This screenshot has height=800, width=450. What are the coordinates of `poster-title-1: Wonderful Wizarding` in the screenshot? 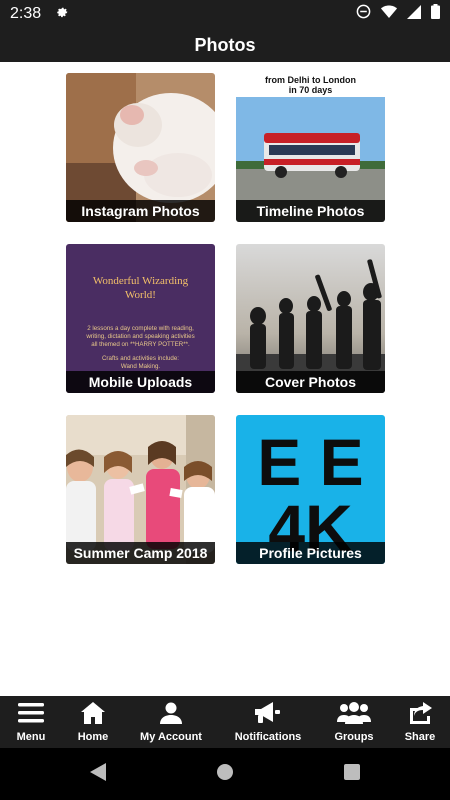 It's located at (141, 281).